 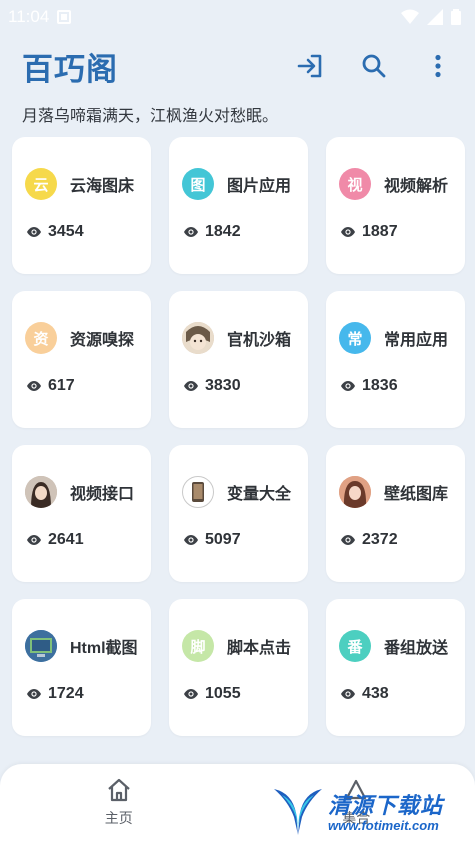 What do you see at coordinates (66, 231) in the screenshot?
I see `card-view-count: 3454` at bounding box center [66, 231].